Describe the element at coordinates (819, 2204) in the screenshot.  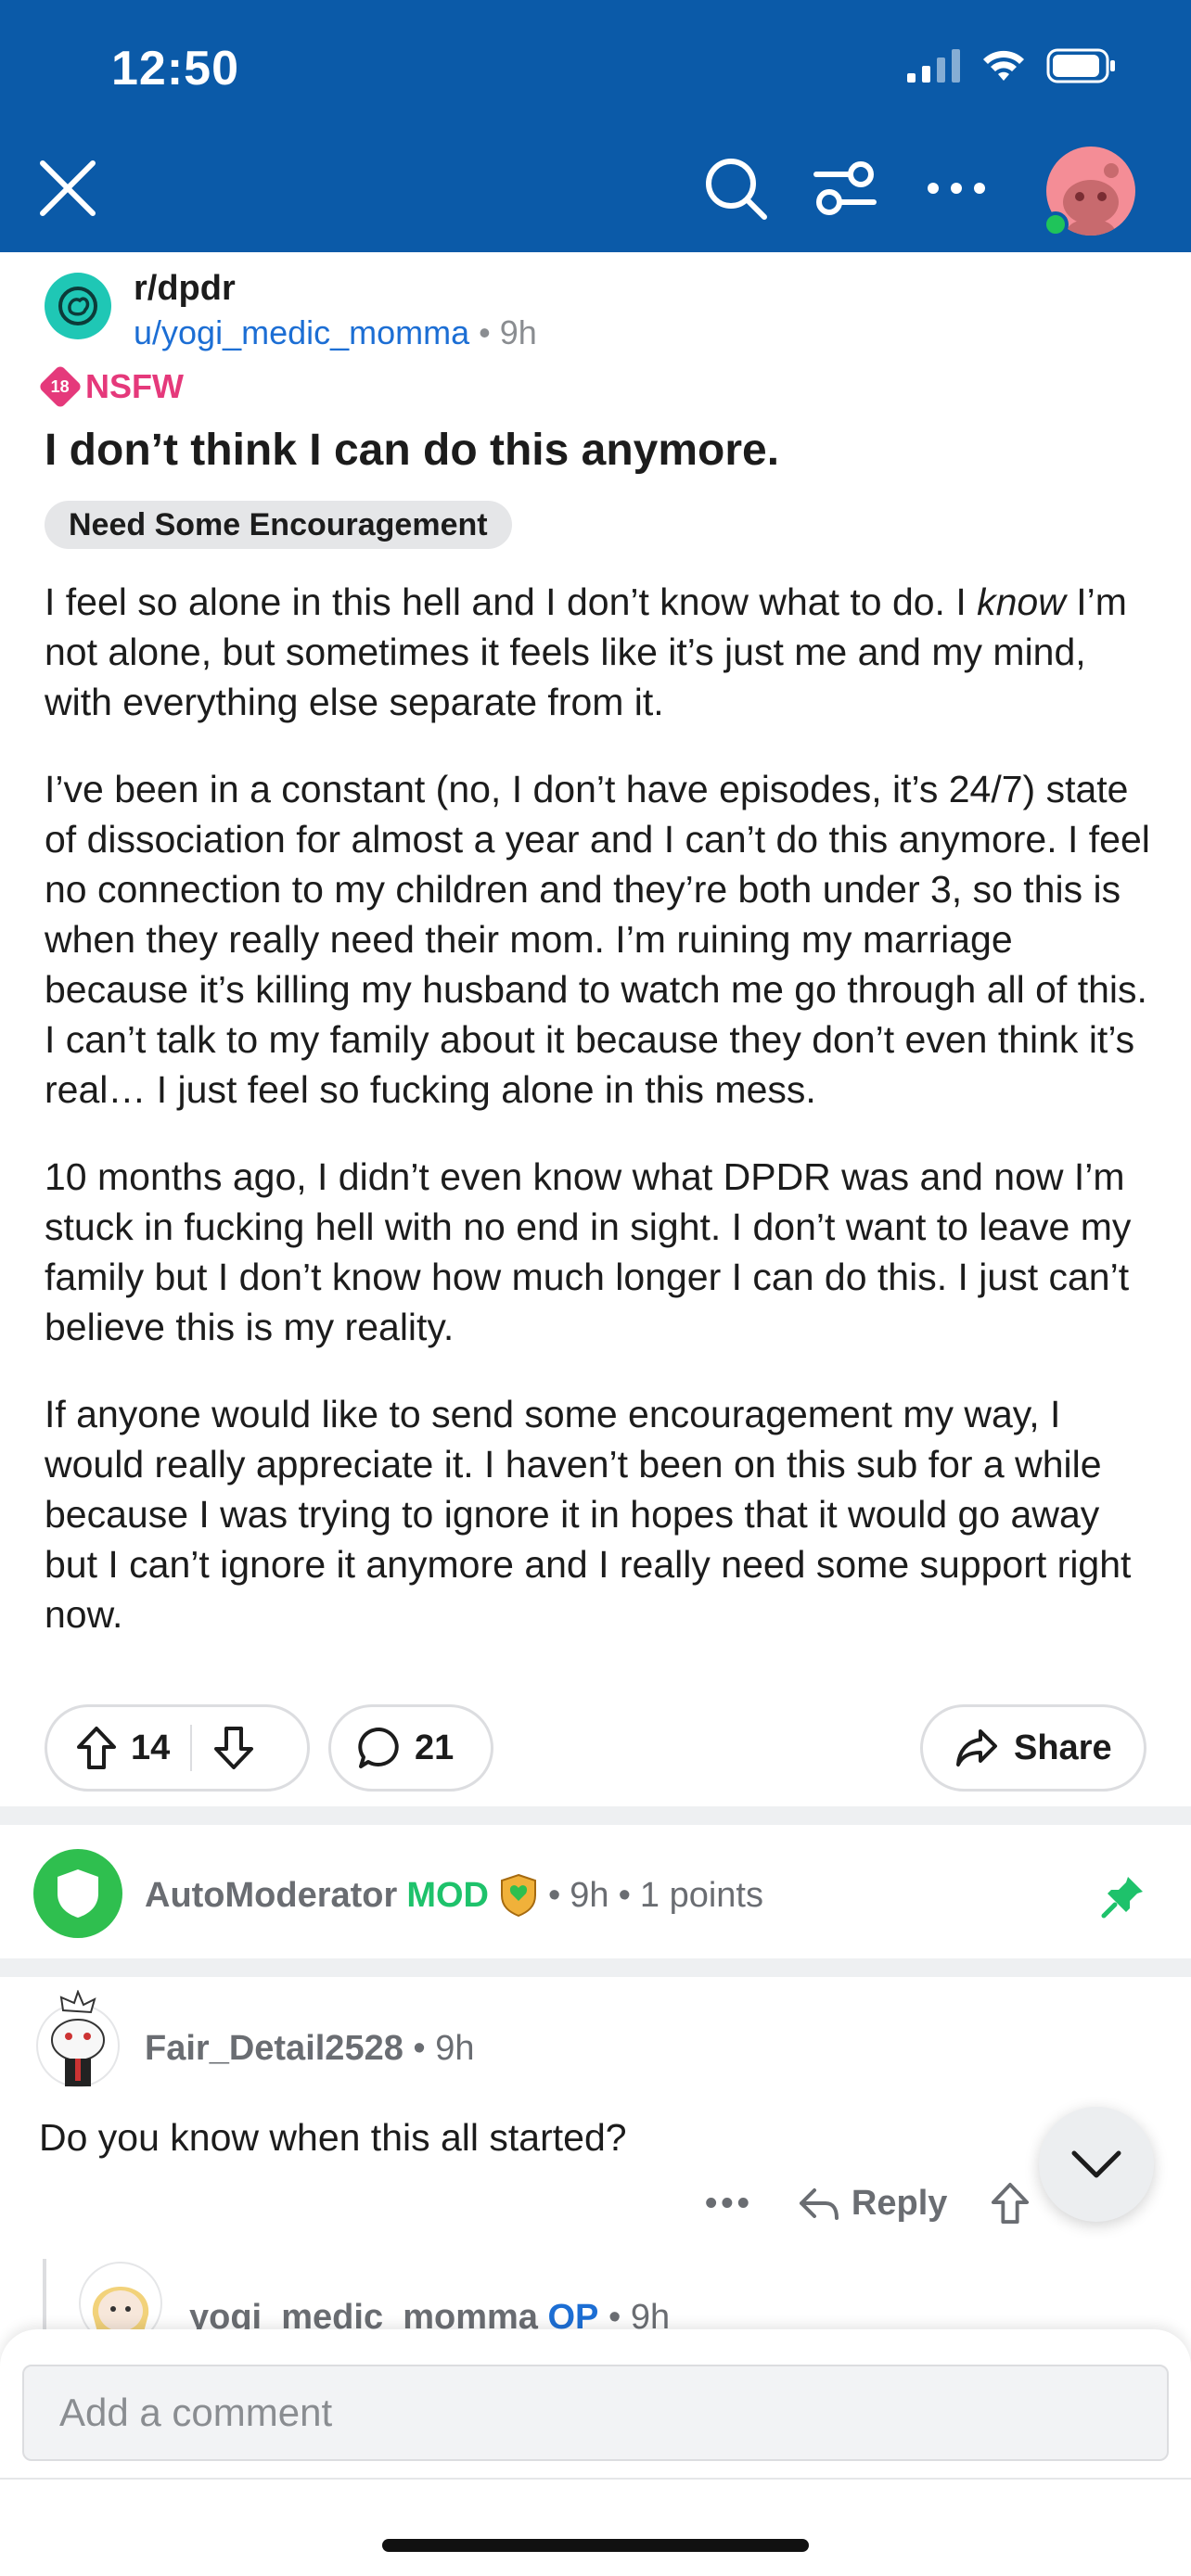
I see `reply-icon` at that location.